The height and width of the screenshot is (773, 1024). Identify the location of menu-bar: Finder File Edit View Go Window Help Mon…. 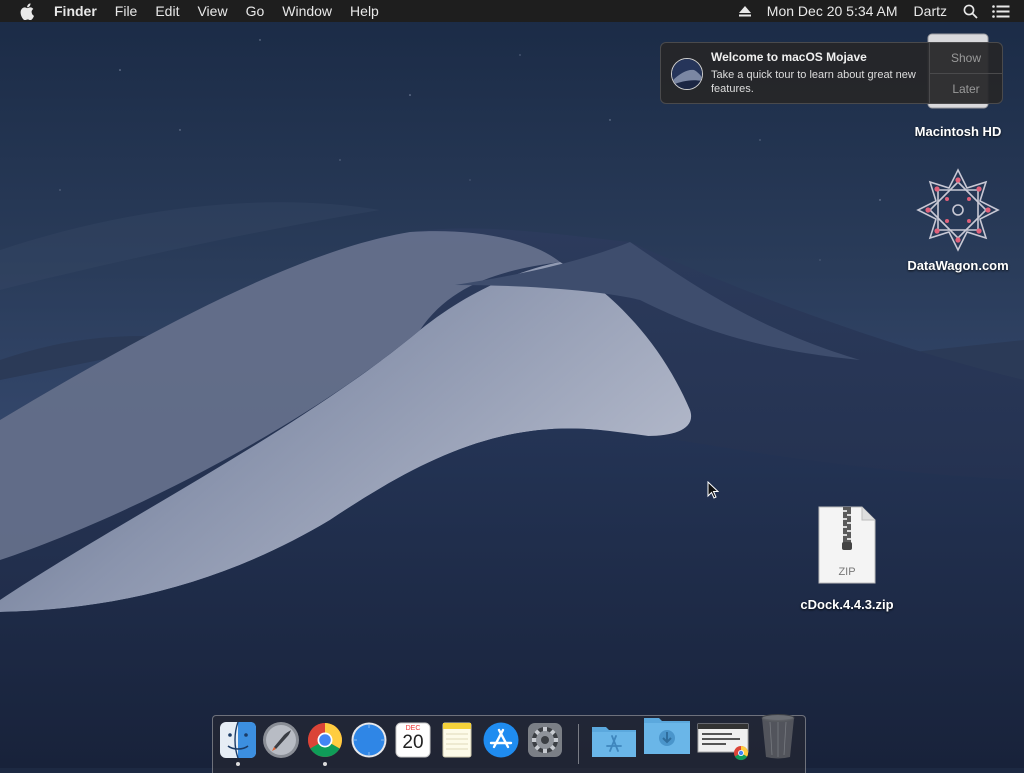
(512, 11).